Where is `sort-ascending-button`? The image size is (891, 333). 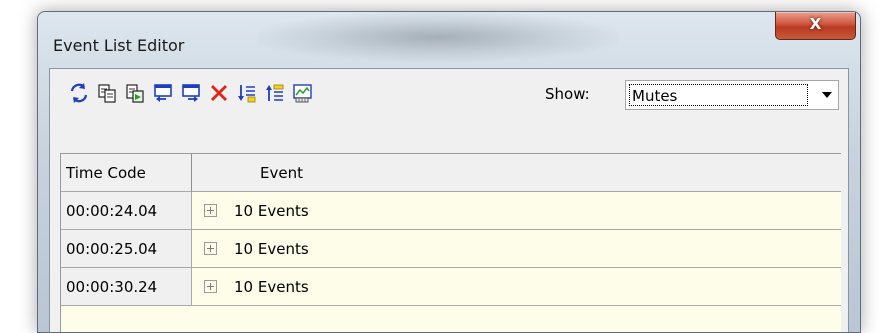 sort-ascending-button is located at coordinates (275, 93).